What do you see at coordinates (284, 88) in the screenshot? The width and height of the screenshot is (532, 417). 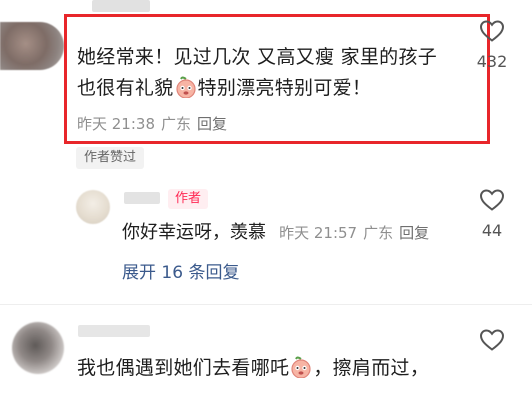 I see `comment-line-2-end: 特别漂亮特别可爱！` at bounding box center [284, 88].